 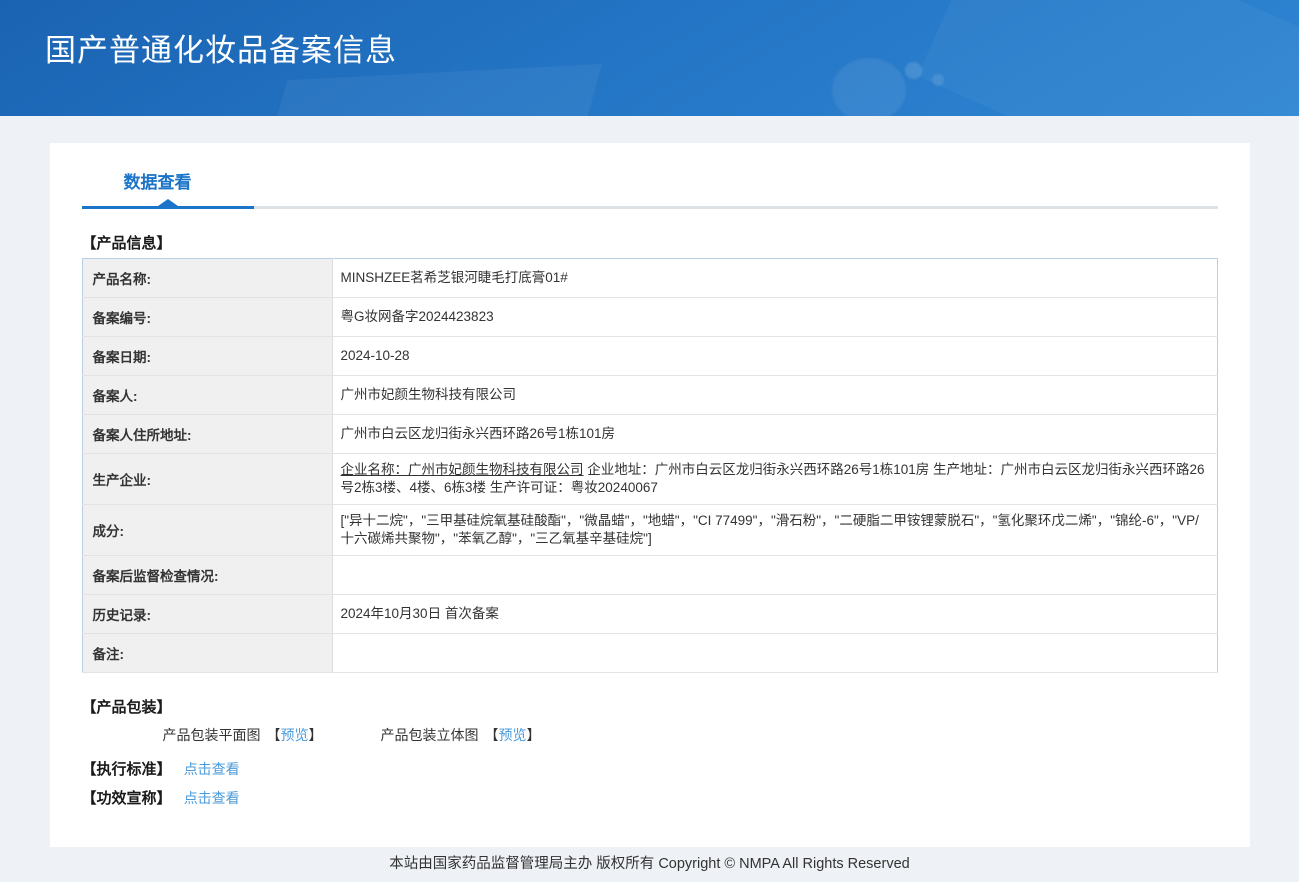 What do you see at coordinates (650, 735) in the screenshot?
I see `packaging-line: 产品包装平面图 【预览】 产品包装立体图 【预览】` at bounding box center [650, 735].